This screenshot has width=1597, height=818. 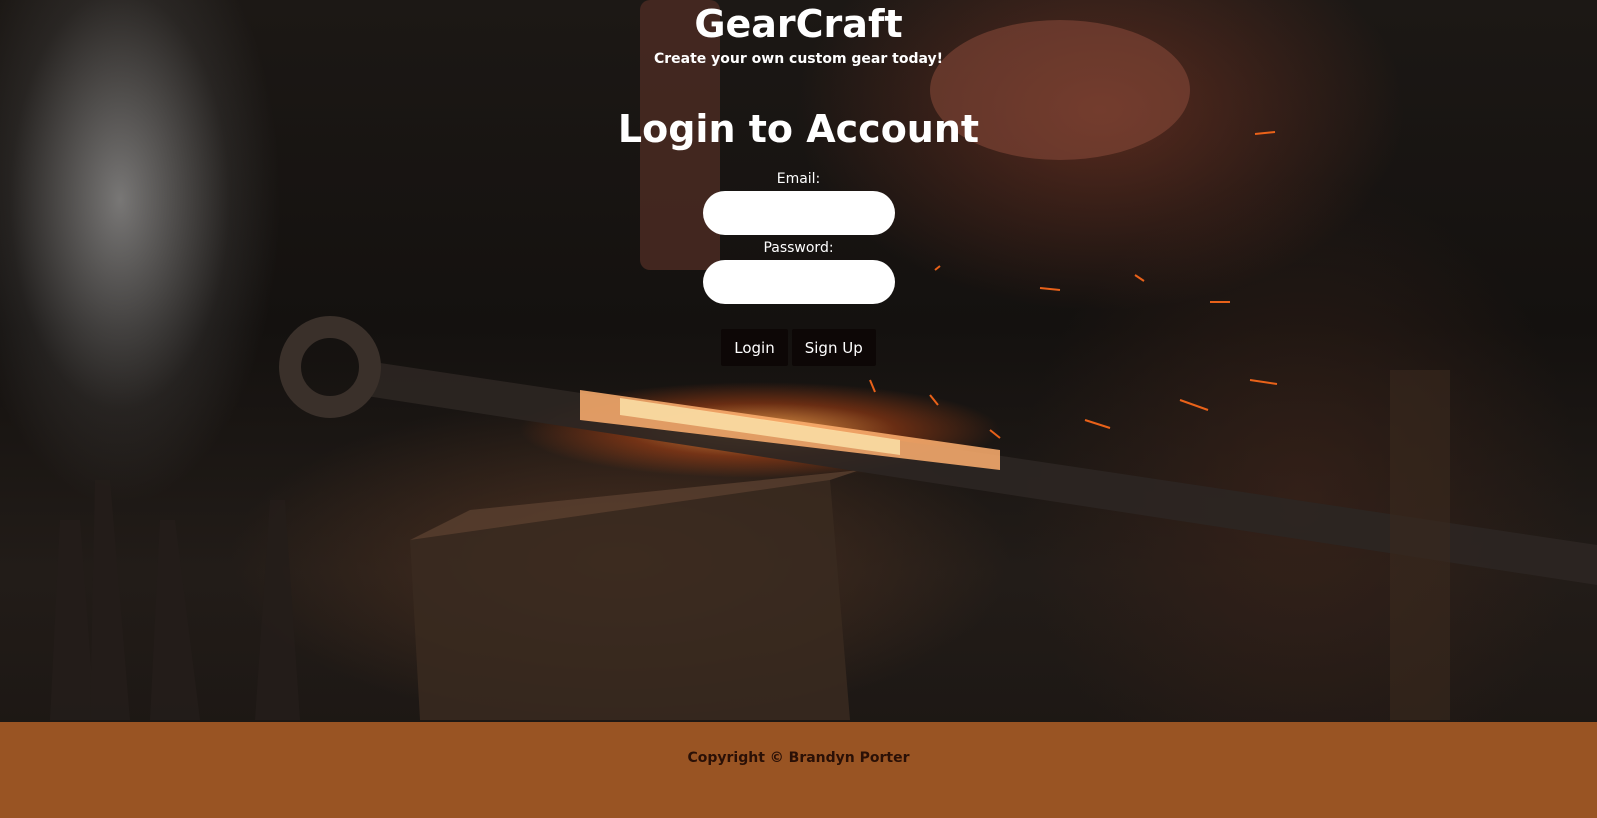 I want to click on password-field, so click(x=798, y=282).